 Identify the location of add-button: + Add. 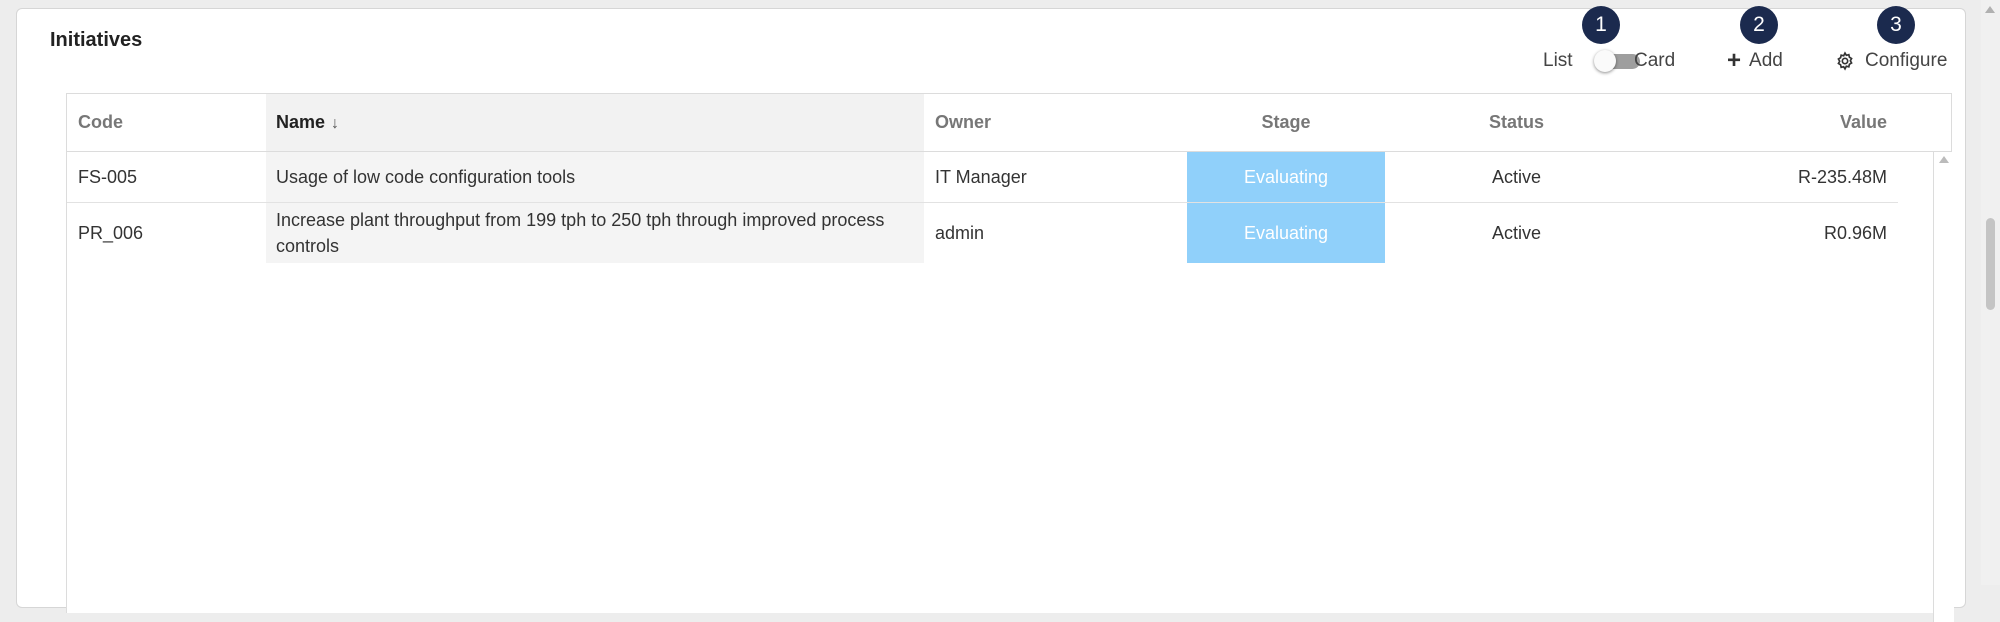
(1755, 61).